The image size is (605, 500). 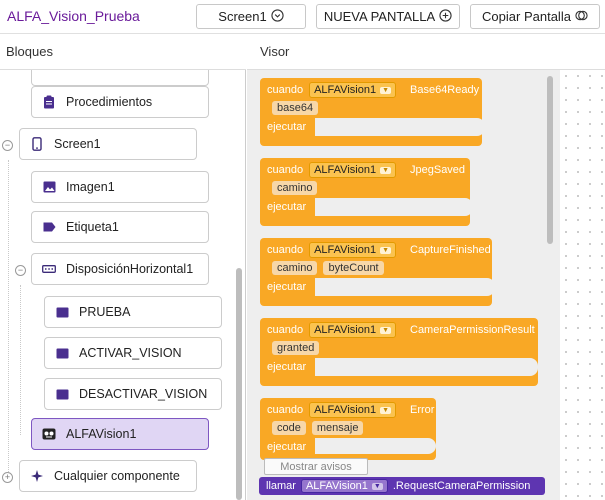 What do you see at coordinates (92, 227) in the screenshot?
I see `tree-item-label: Etiqueta1` at bounding box center [92, 227].